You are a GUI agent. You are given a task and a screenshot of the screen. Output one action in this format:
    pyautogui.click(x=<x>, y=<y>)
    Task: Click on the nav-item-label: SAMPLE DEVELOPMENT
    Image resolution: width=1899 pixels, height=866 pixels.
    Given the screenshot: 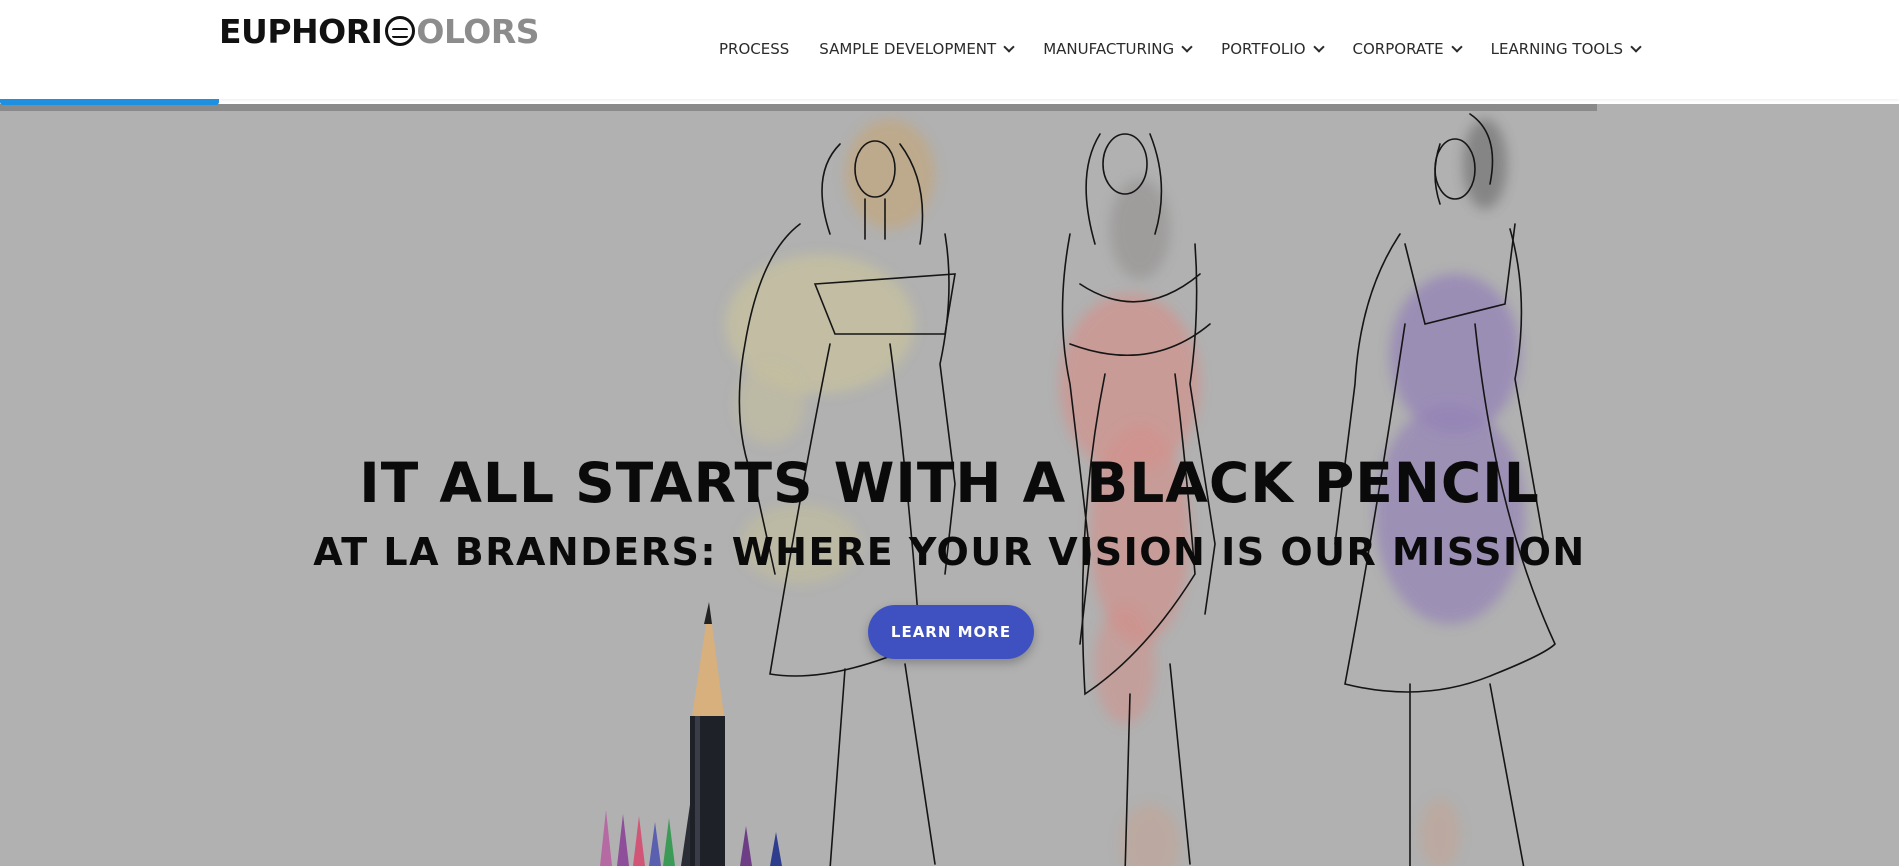 What is the action you would take?
    pyautogui.click(x=908, y=49)
    